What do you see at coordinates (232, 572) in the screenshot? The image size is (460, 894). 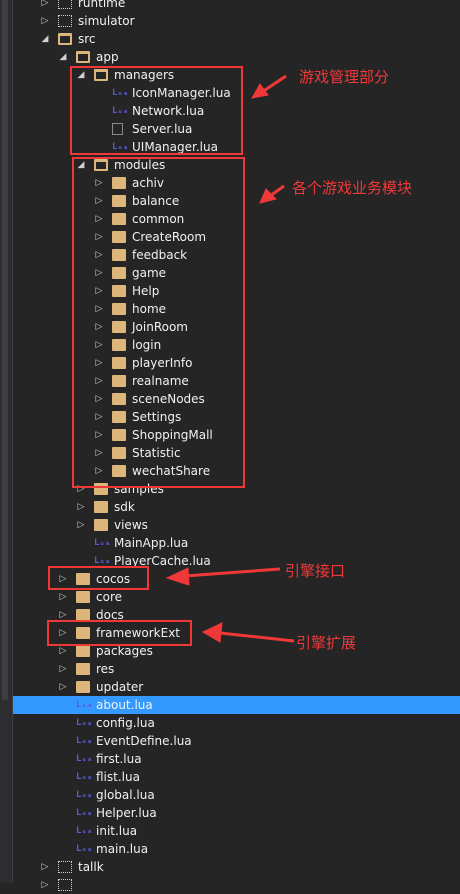 I see `arrow-cocos` at bounding box center [232, 572].